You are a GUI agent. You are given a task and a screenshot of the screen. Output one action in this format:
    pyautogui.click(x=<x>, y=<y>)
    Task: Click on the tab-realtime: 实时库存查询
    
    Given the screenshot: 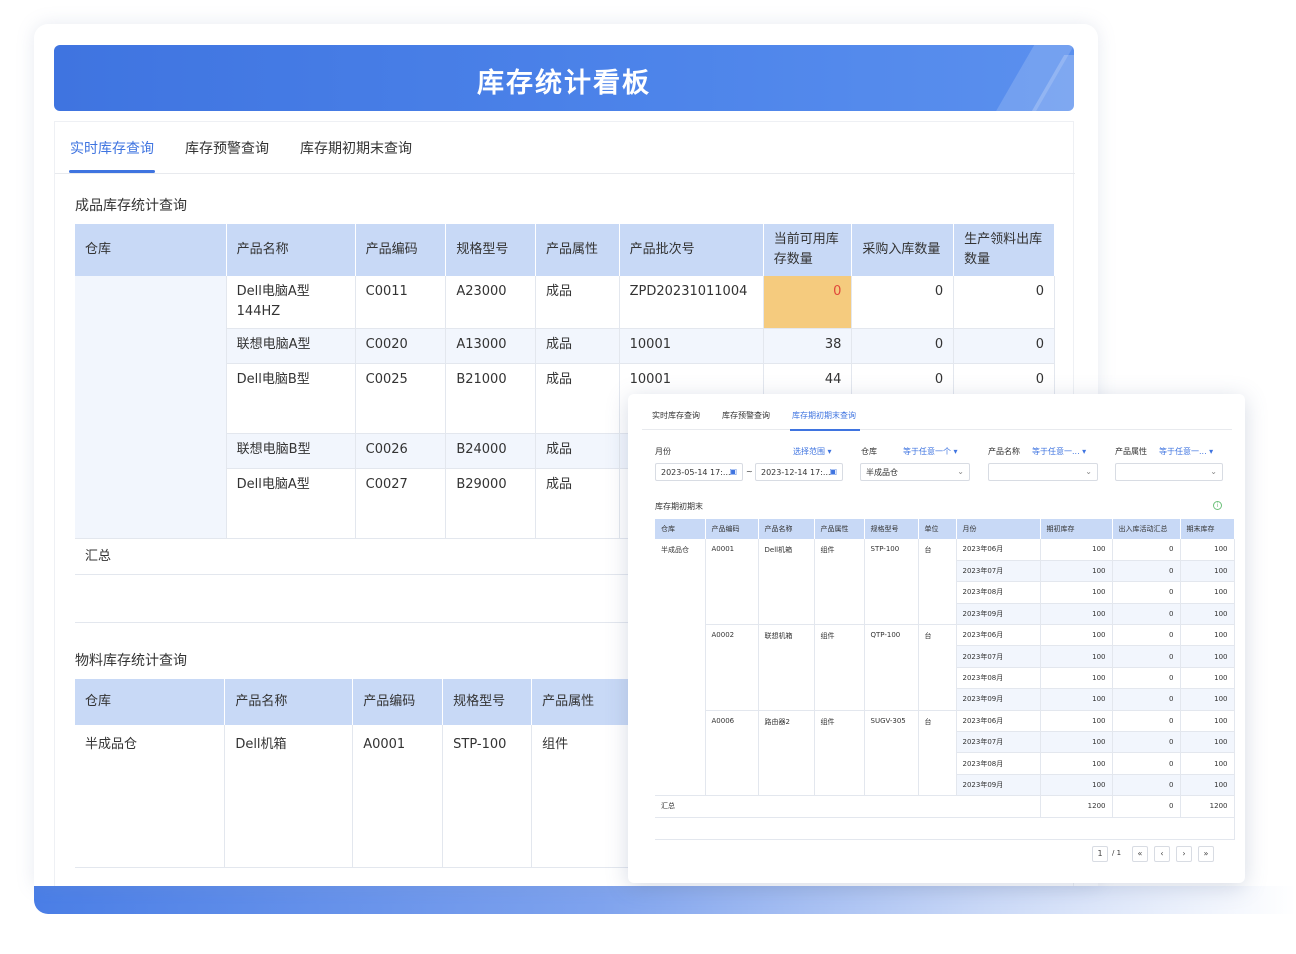 What is the action you would take?
    pyautogui.click(x=112, y=148)
    